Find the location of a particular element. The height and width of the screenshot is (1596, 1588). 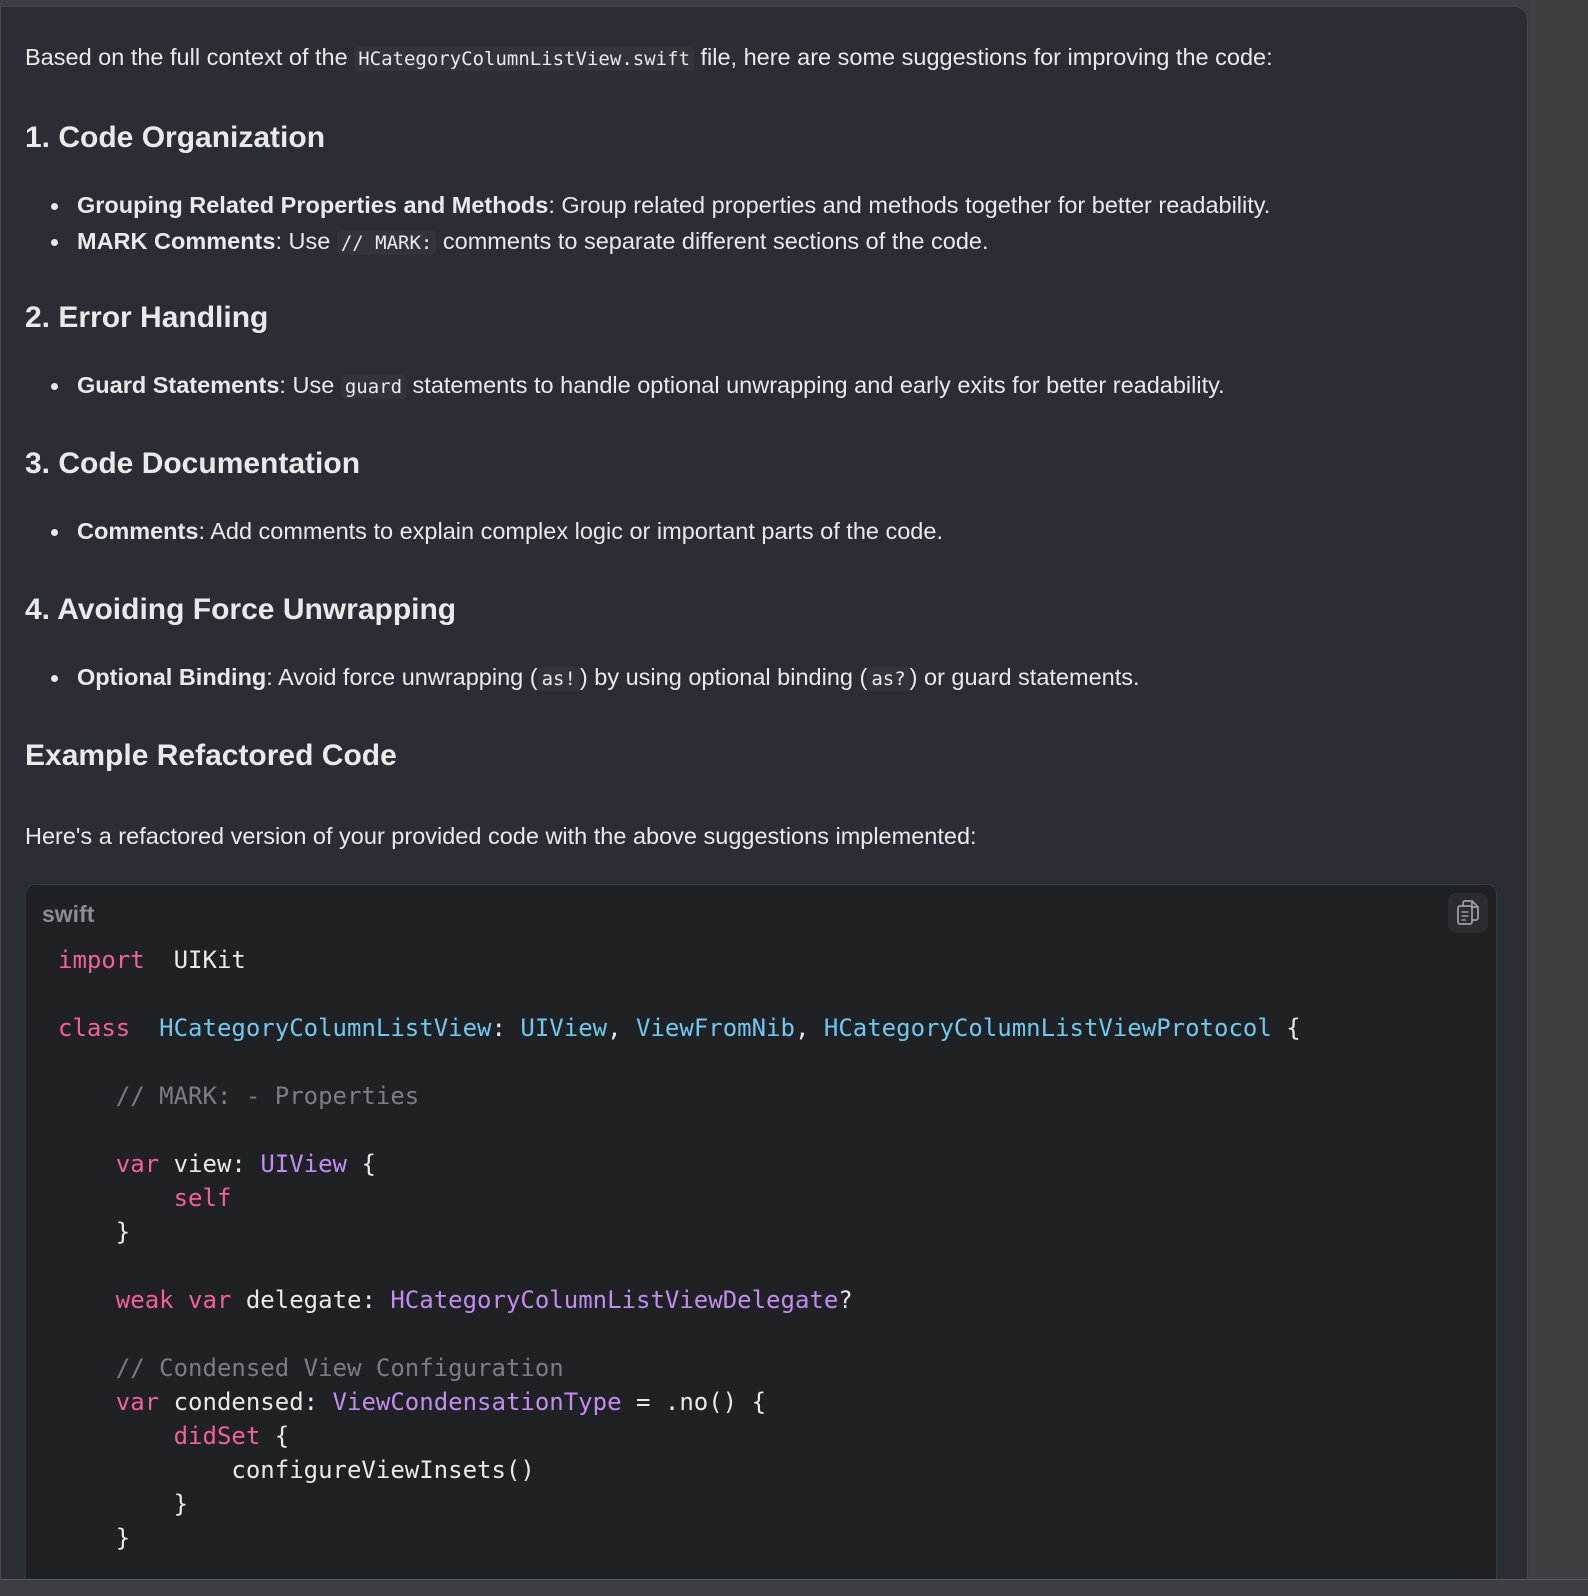

code-line: // MARK: - Properties is located at coordinates (679, 1096).